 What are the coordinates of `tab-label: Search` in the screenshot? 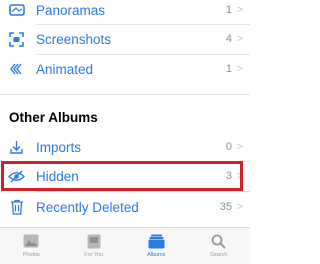 It's located at (219, 255).